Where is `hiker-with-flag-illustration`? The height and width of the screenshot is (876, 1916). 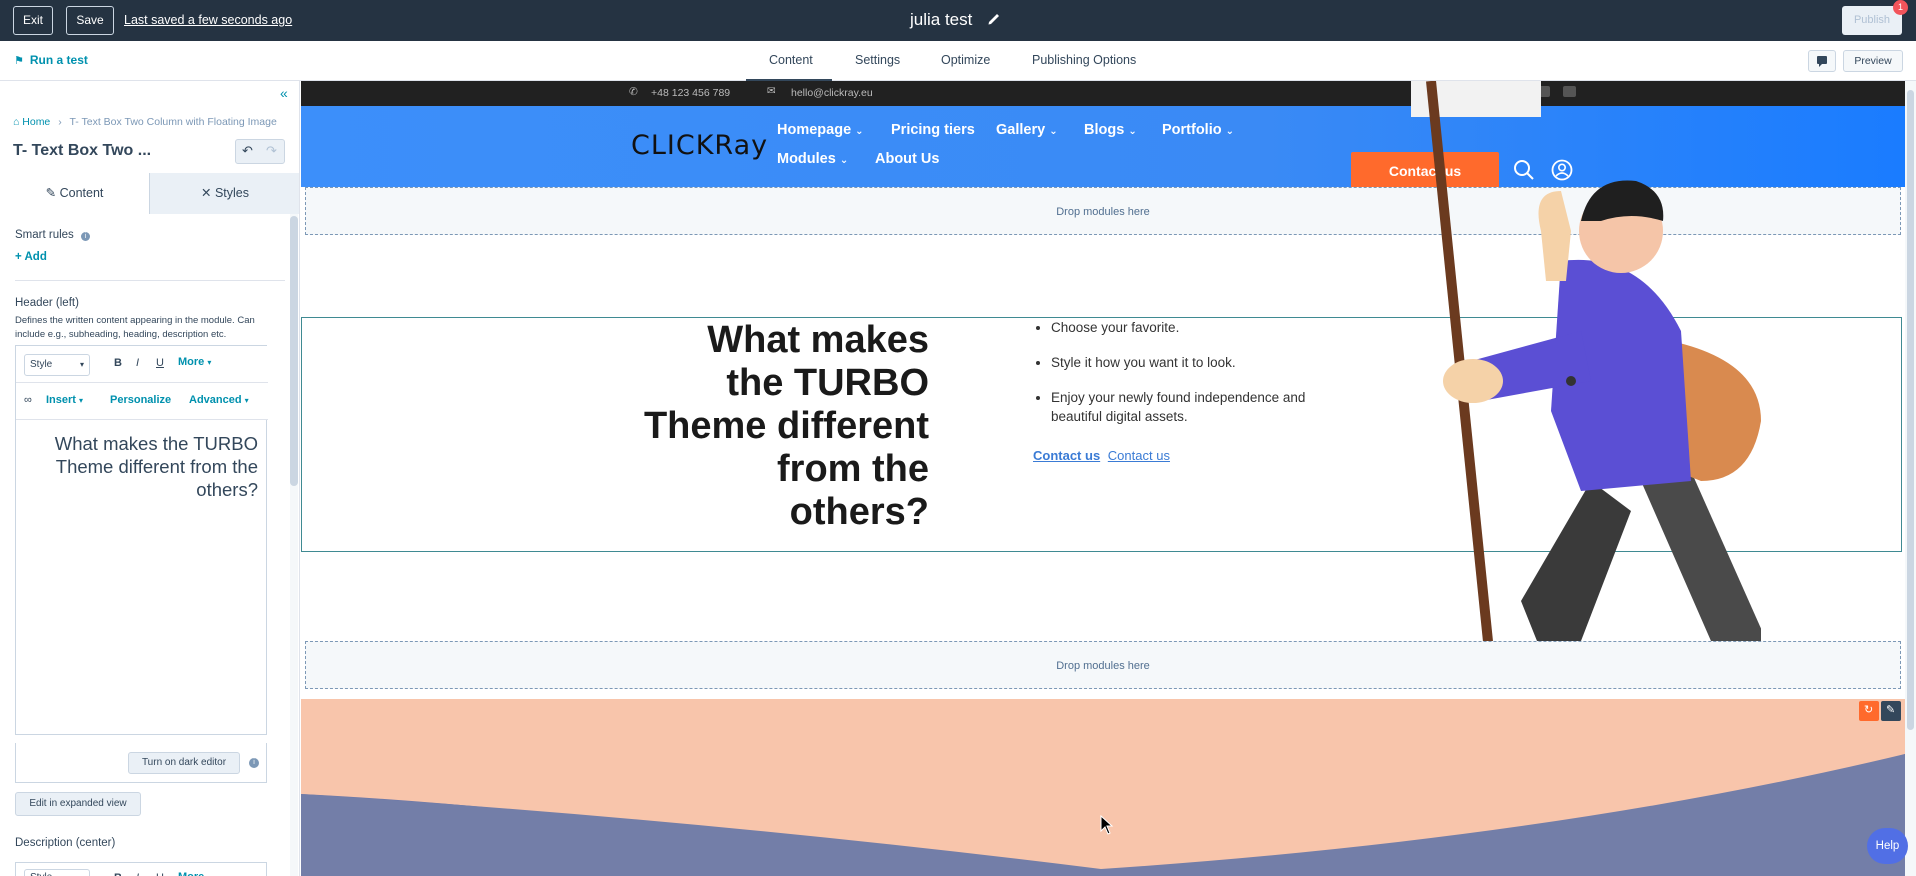
hiker-with-flag-illustration is located at coordinates (1586, 381).